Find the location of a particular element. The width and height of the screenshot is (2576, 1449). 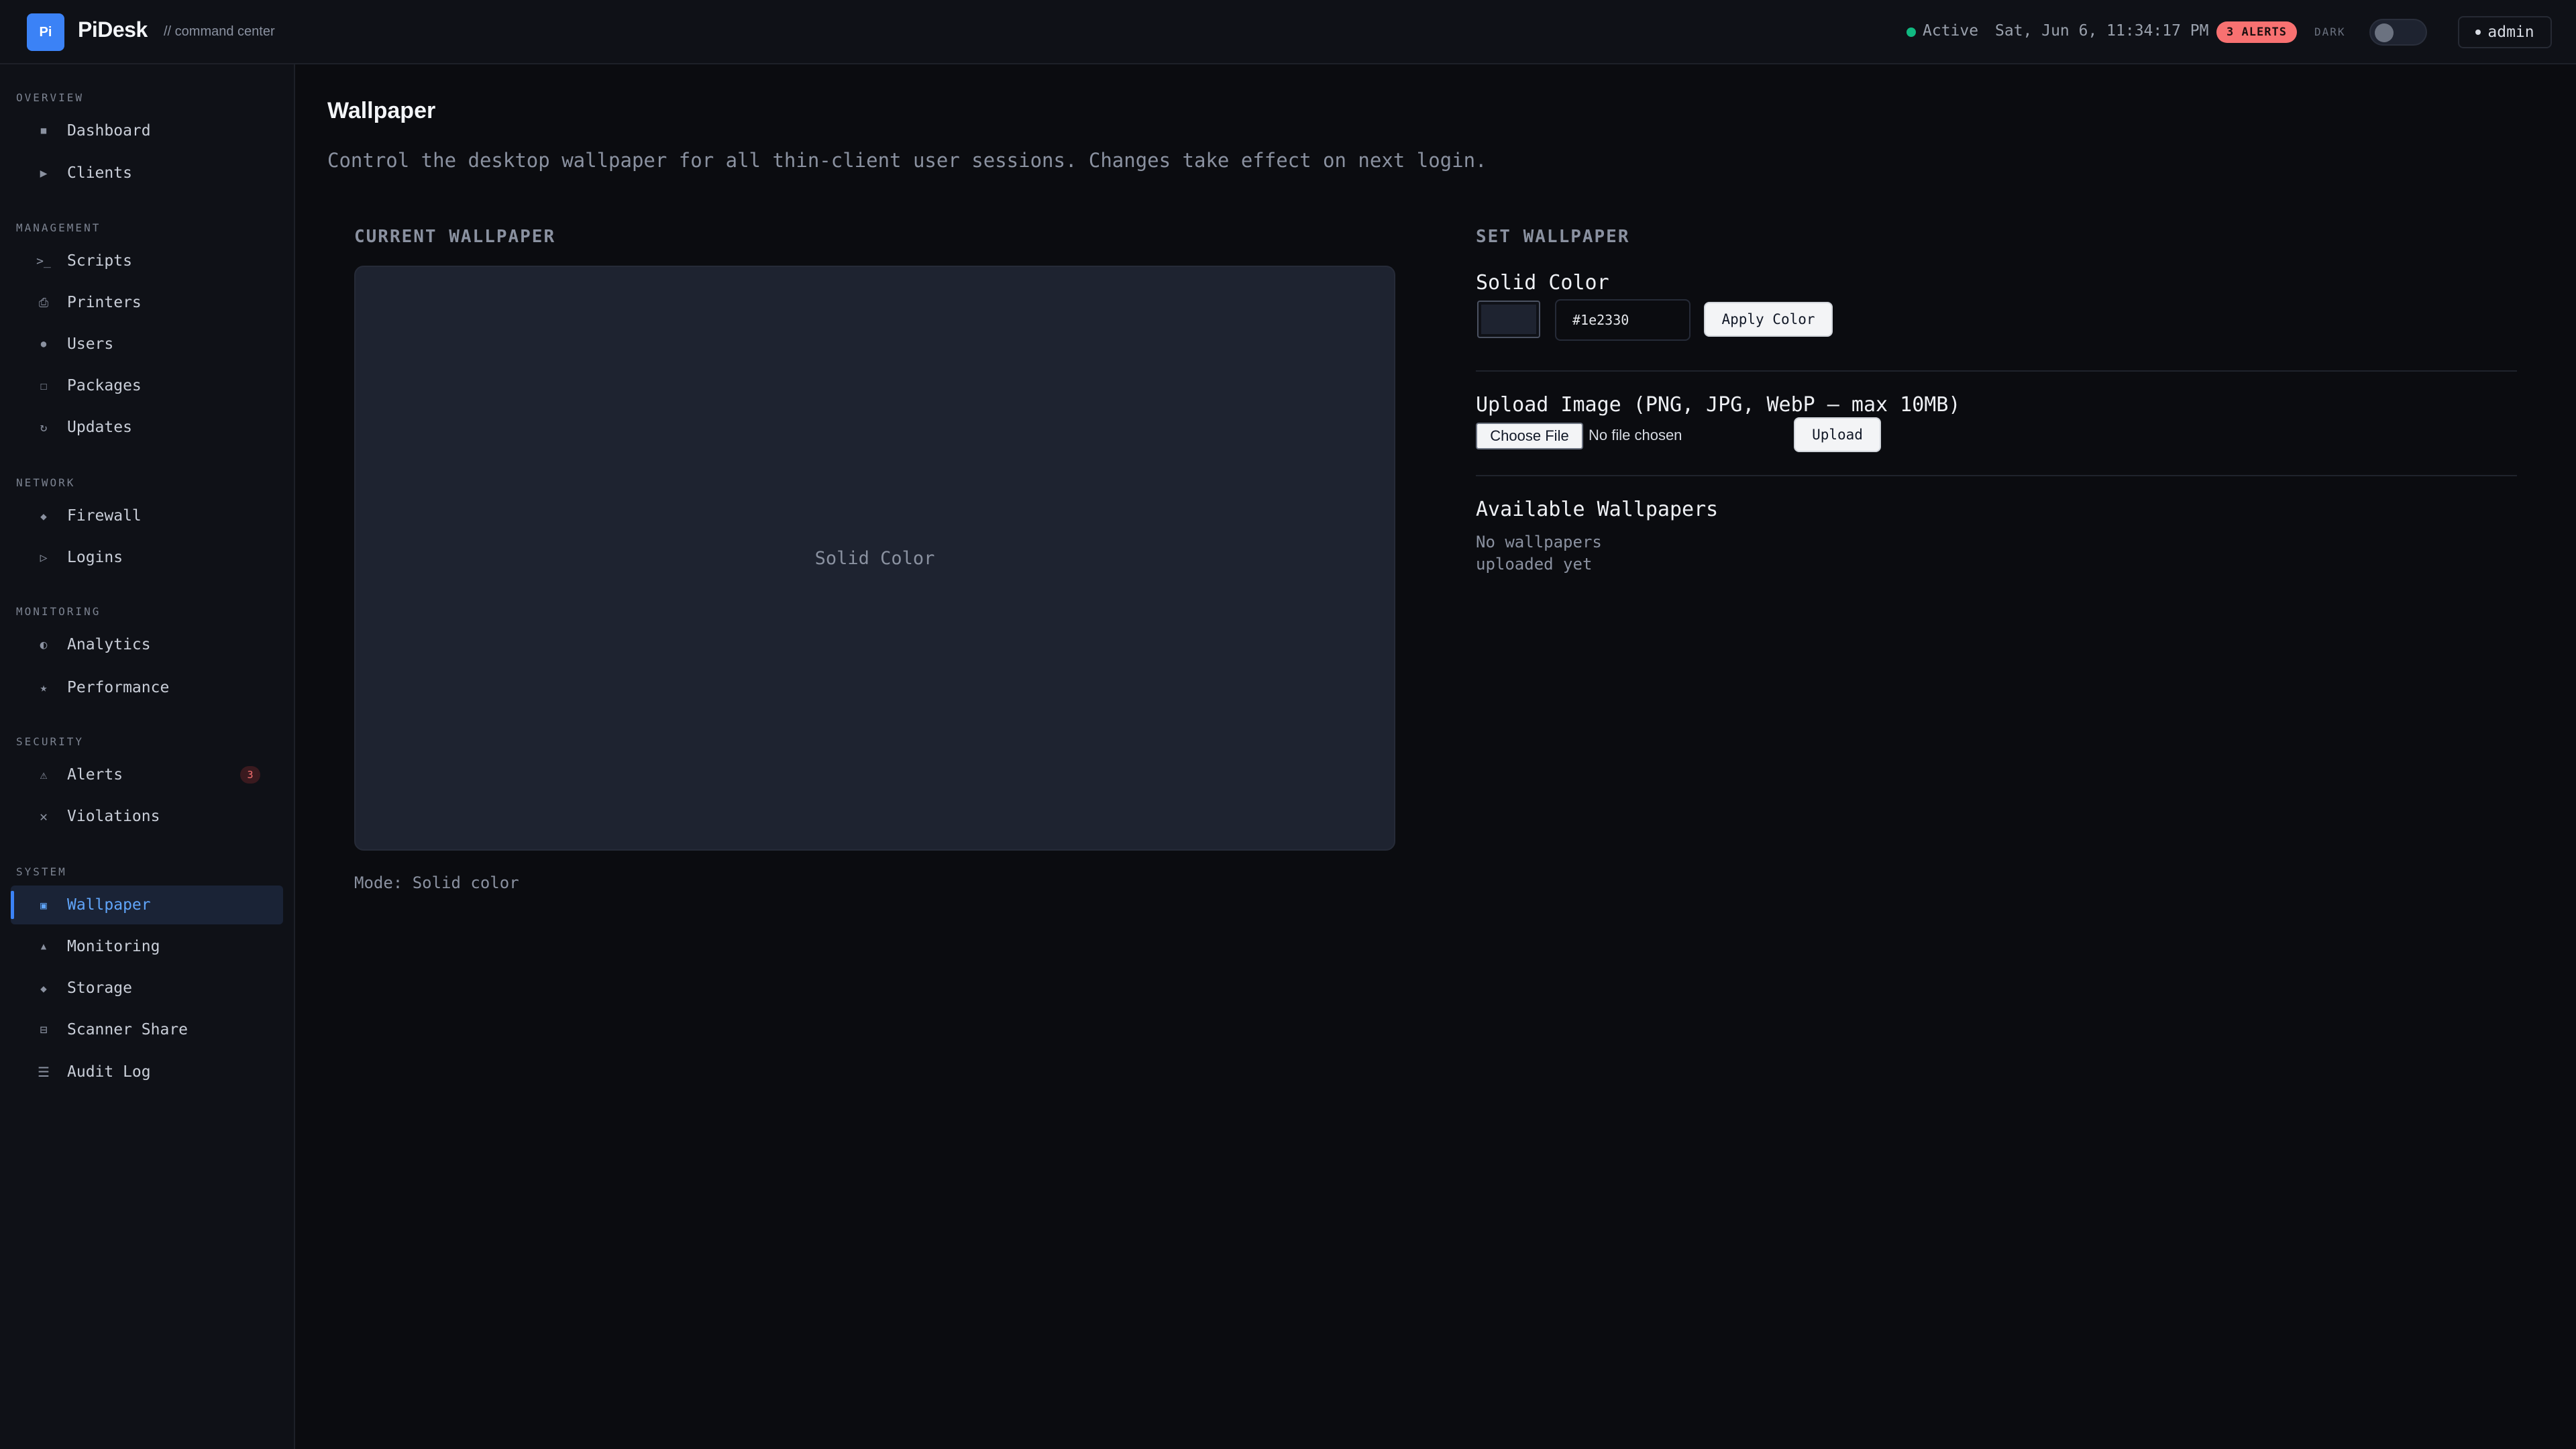

upload-image-heading: Upload Image (PNG, JPG, WebP — max 10MB) is located at coordinates (1718, 405).